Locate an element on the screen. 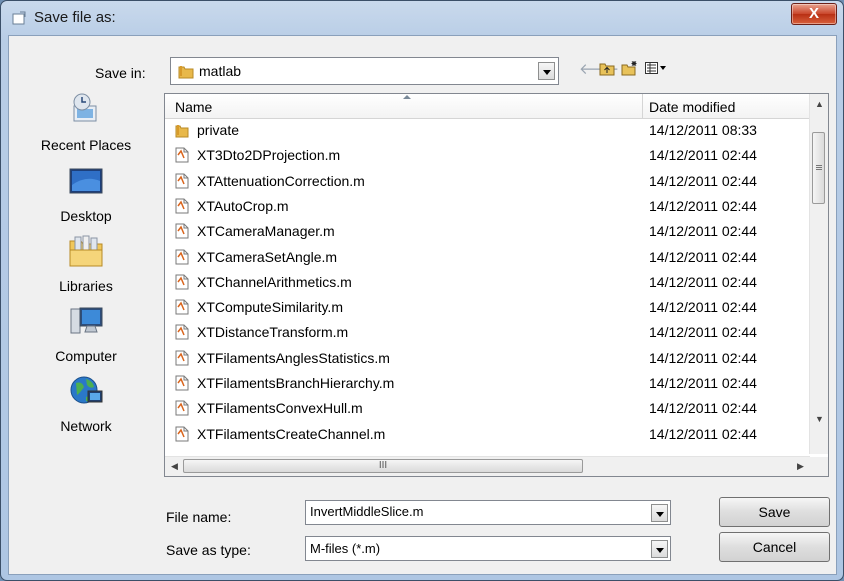 The width and height of the screenshot is (844, 581). file-name: XTAutoCrop.m is located at coordinates (243, 205).